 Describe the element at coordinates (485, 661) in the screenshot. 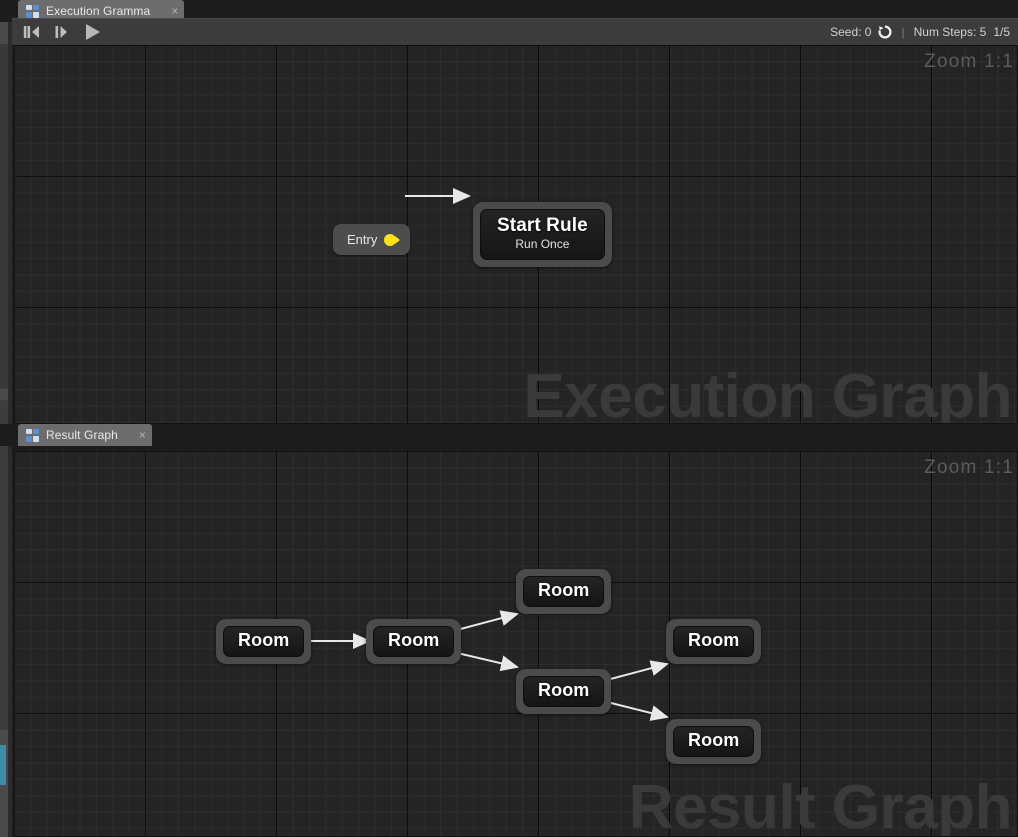

I see `wire-room2-room4` at that location.